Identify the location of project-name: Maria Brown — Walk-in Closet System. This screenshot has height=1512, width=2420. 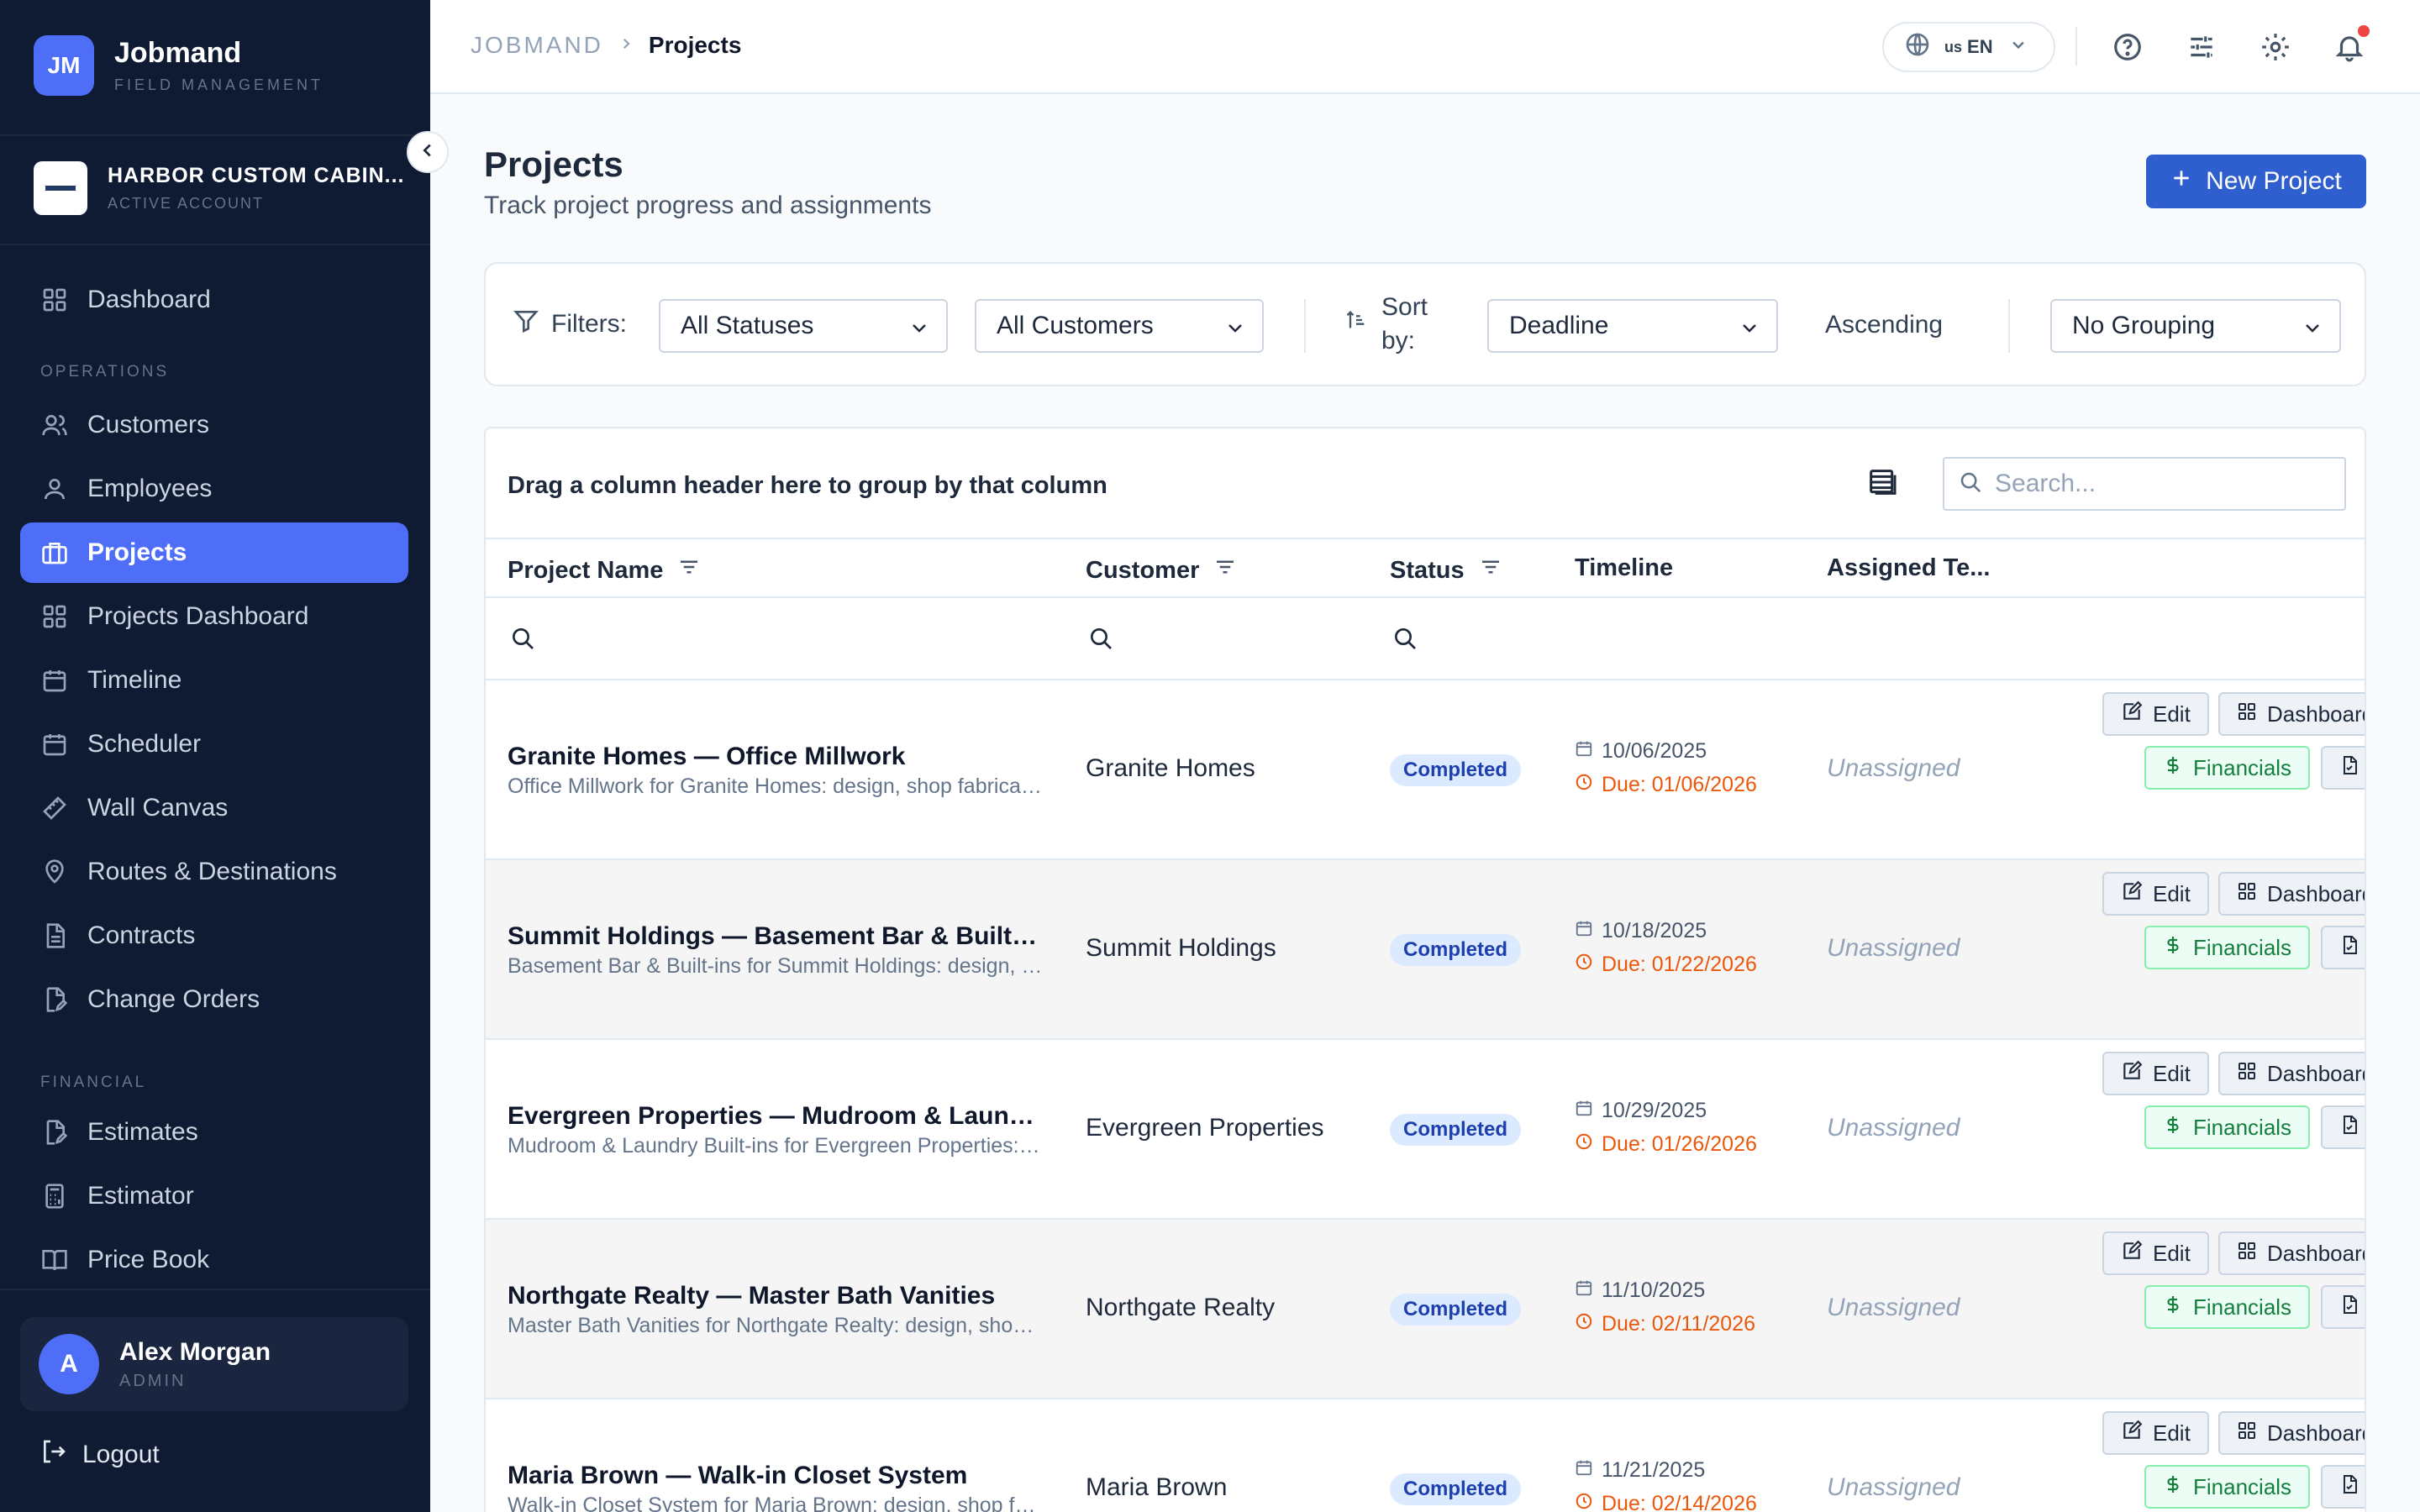
(777, 1476).